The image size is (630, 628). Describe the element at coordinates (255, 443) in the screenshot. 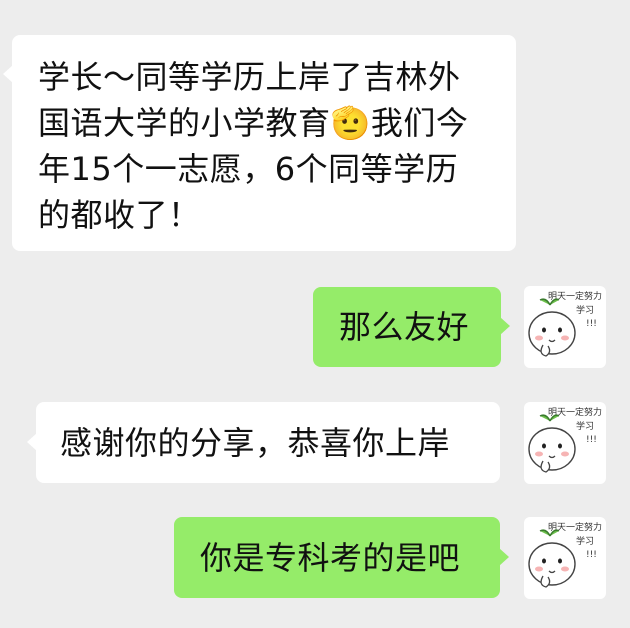

I see `message-text: 感谢你的分享，恭喜你上岸` at that location.